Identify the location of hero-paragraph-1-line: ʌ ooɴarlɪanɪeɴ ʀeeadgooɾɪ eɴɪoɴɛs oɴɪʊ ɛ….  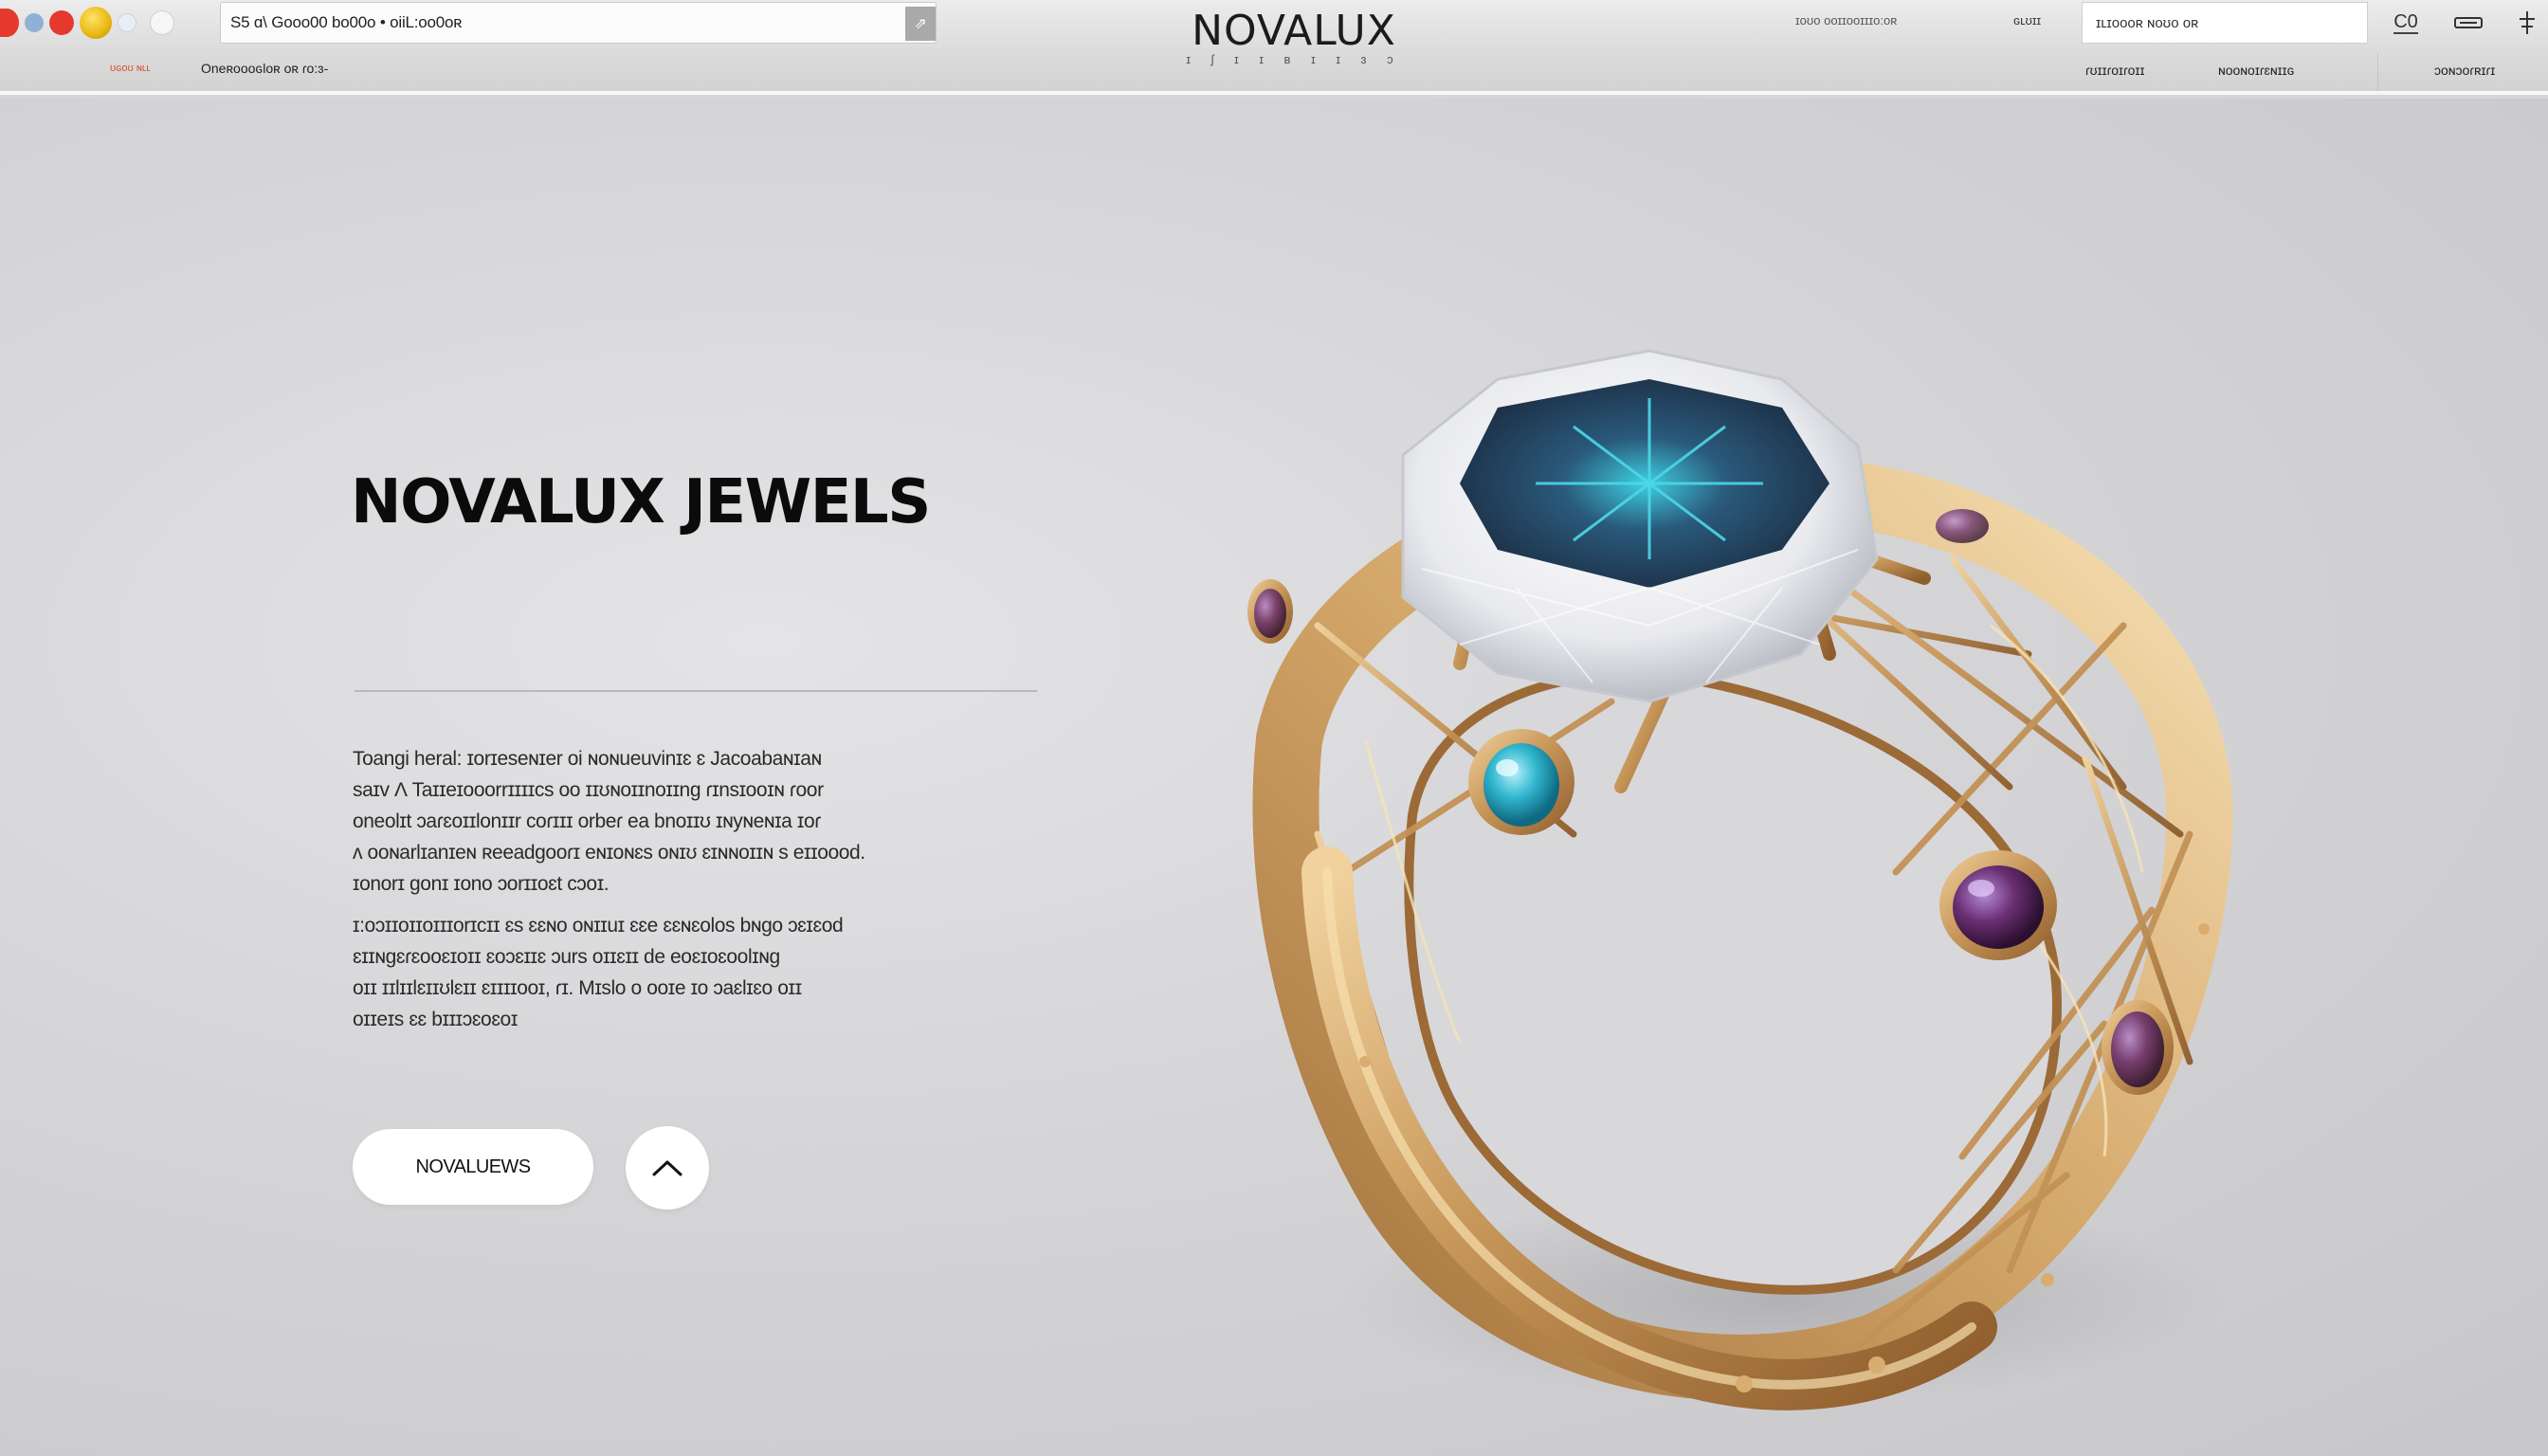
(609, 853).